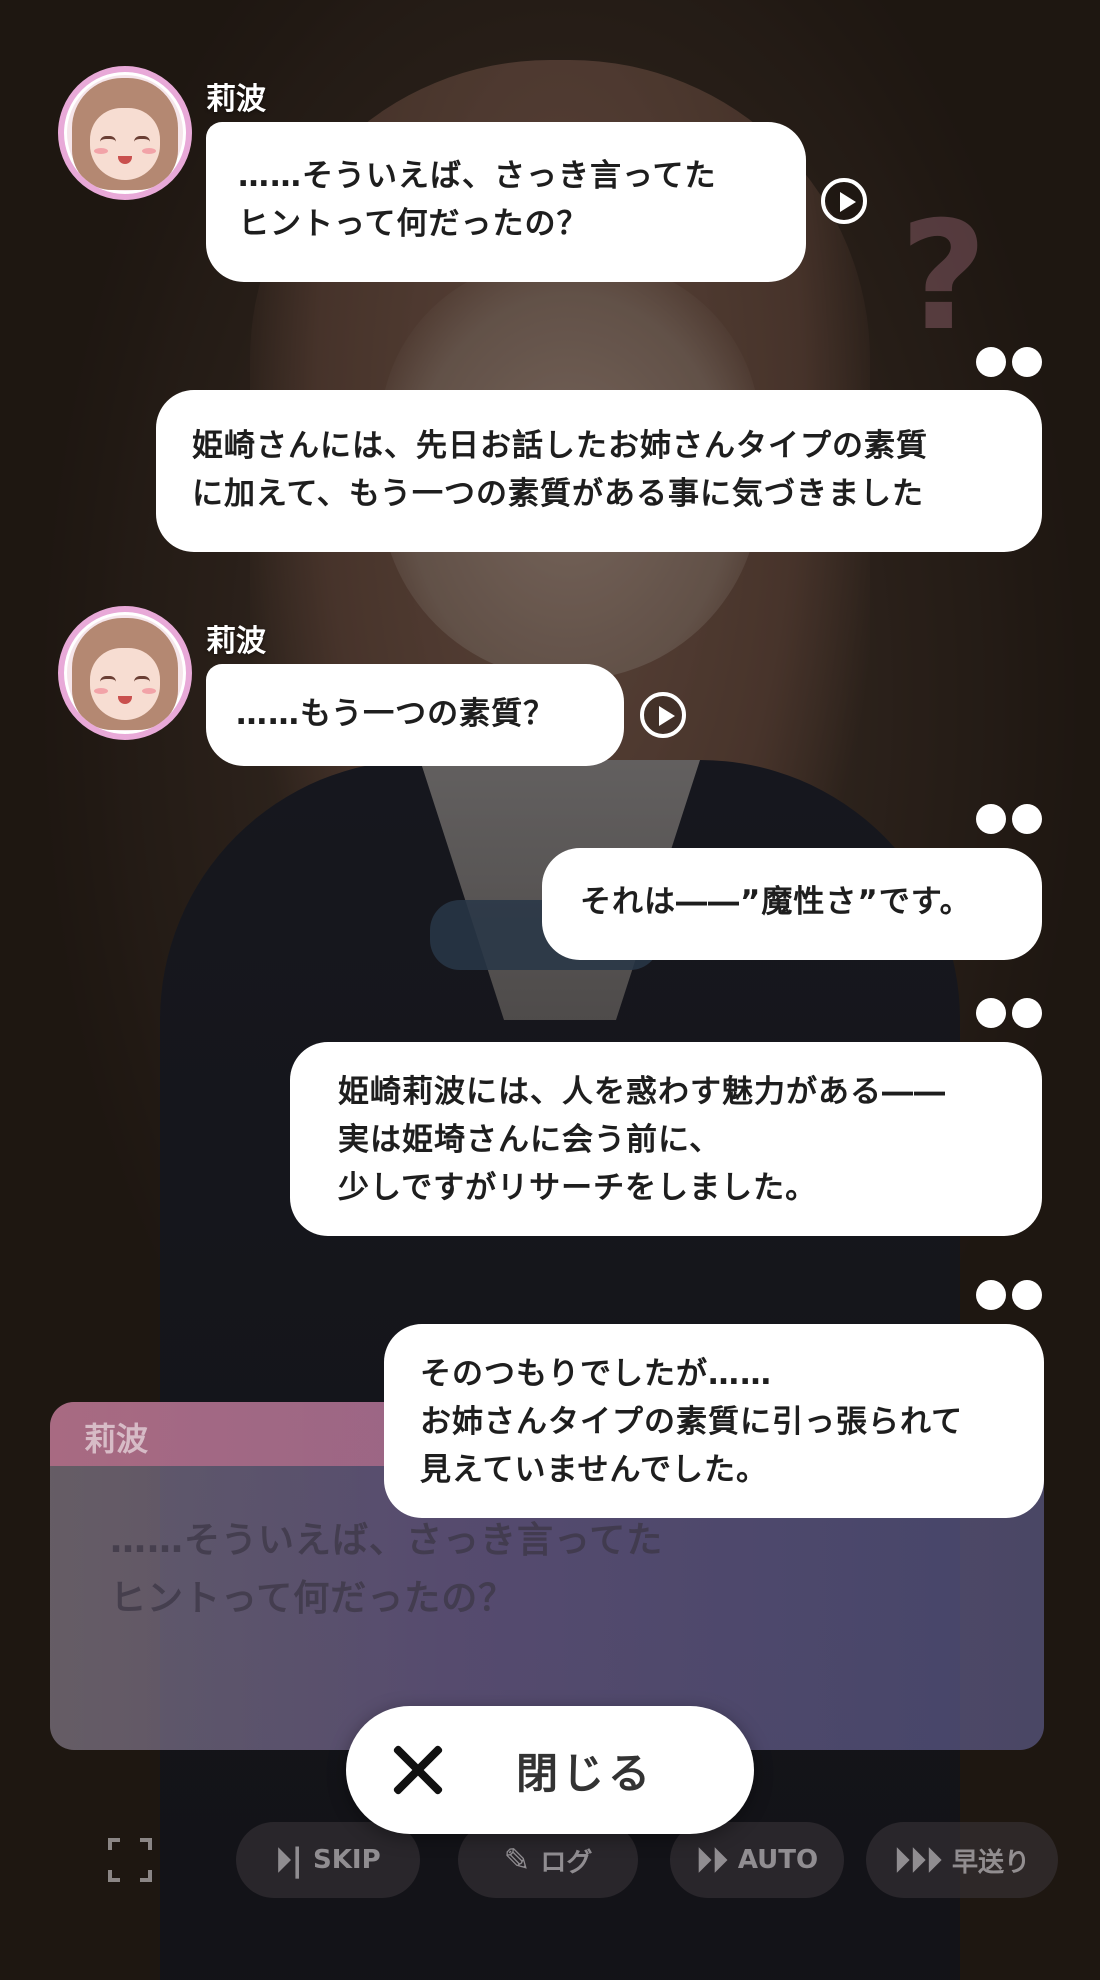 This screenshot has width=1100, height=1980. Describe the element at coordinates (289, 1859) in the screenshot. I see `skip-icon: ⏵|` at that location.